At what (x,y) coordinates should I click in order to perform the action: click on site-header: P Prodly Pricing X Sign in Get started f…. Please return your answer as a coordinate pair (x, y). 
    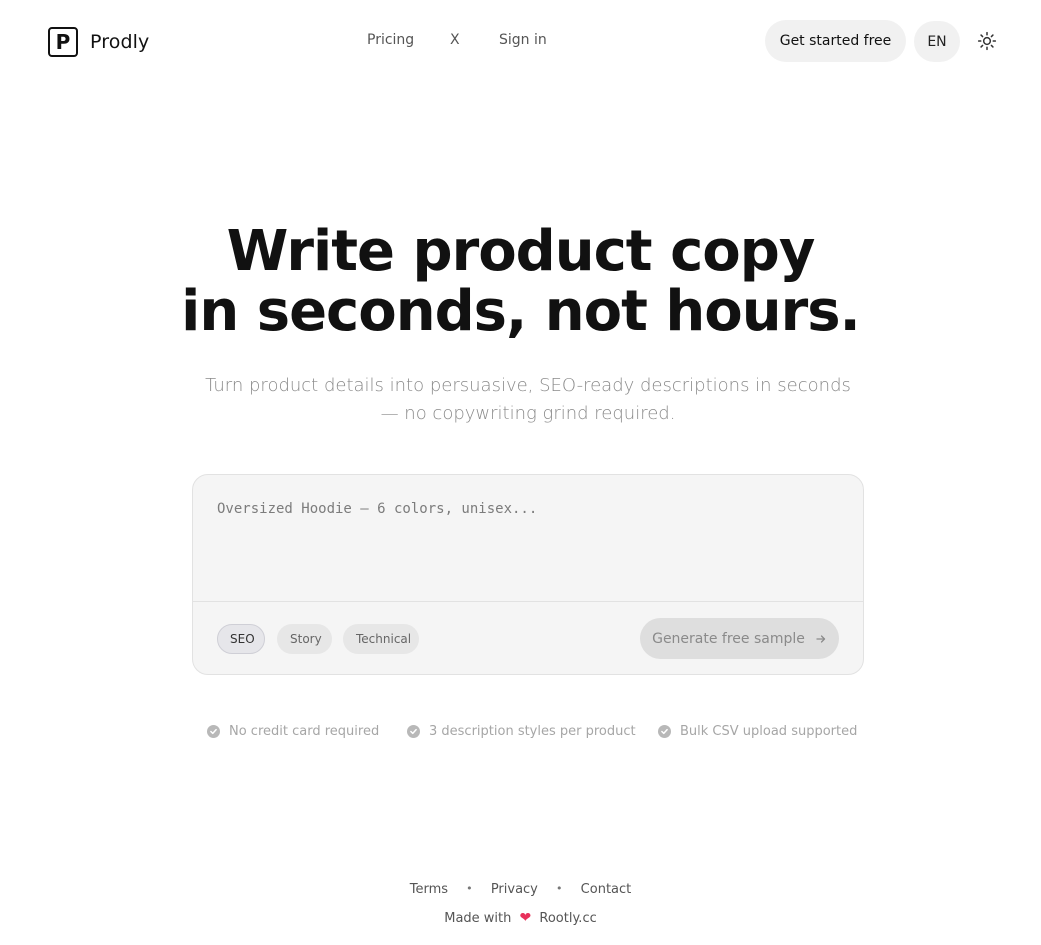
    Looking at the image, I should click on (520, 42).